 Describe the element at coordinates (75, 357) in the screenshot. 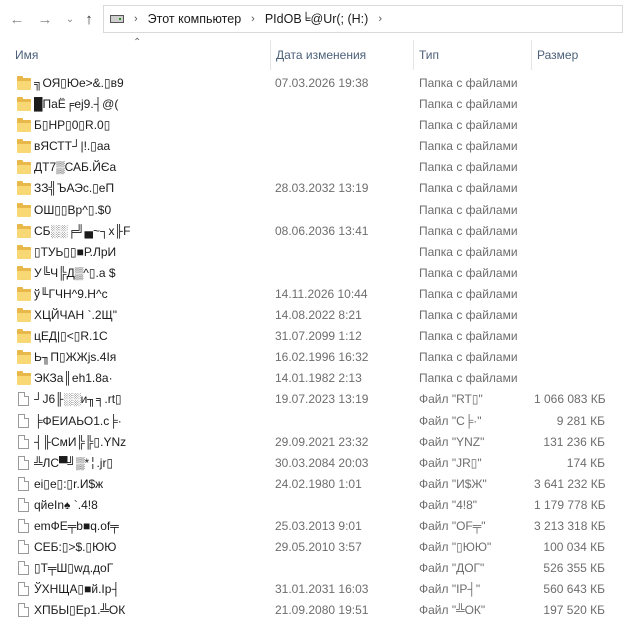

I see `item-name: Ь╖П▯ЖЖjs.4Iя` at that location.